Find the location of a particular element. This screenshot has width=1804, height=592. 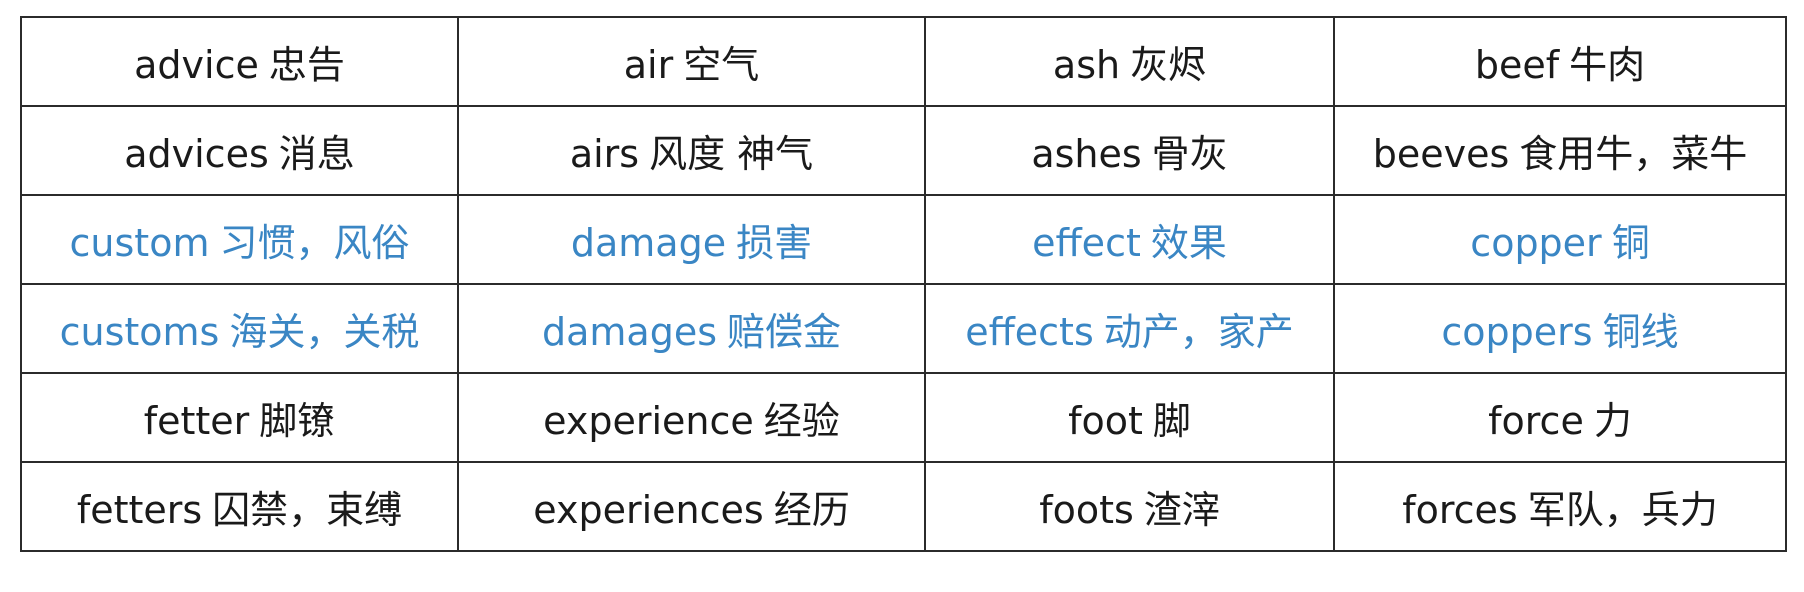

english-word: copper is located at coordinates (1536, 243).